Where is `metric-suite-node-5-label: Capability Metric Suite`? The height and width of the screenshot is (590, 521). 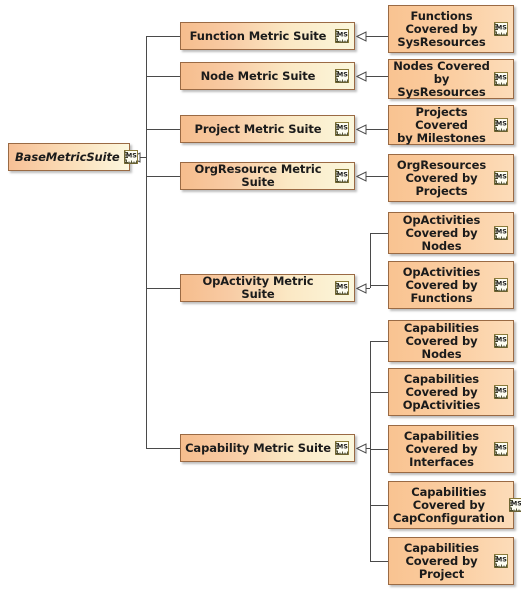 metric-suite-node-5-label: Capability Metric Suite is located at coordinates (258, 447).